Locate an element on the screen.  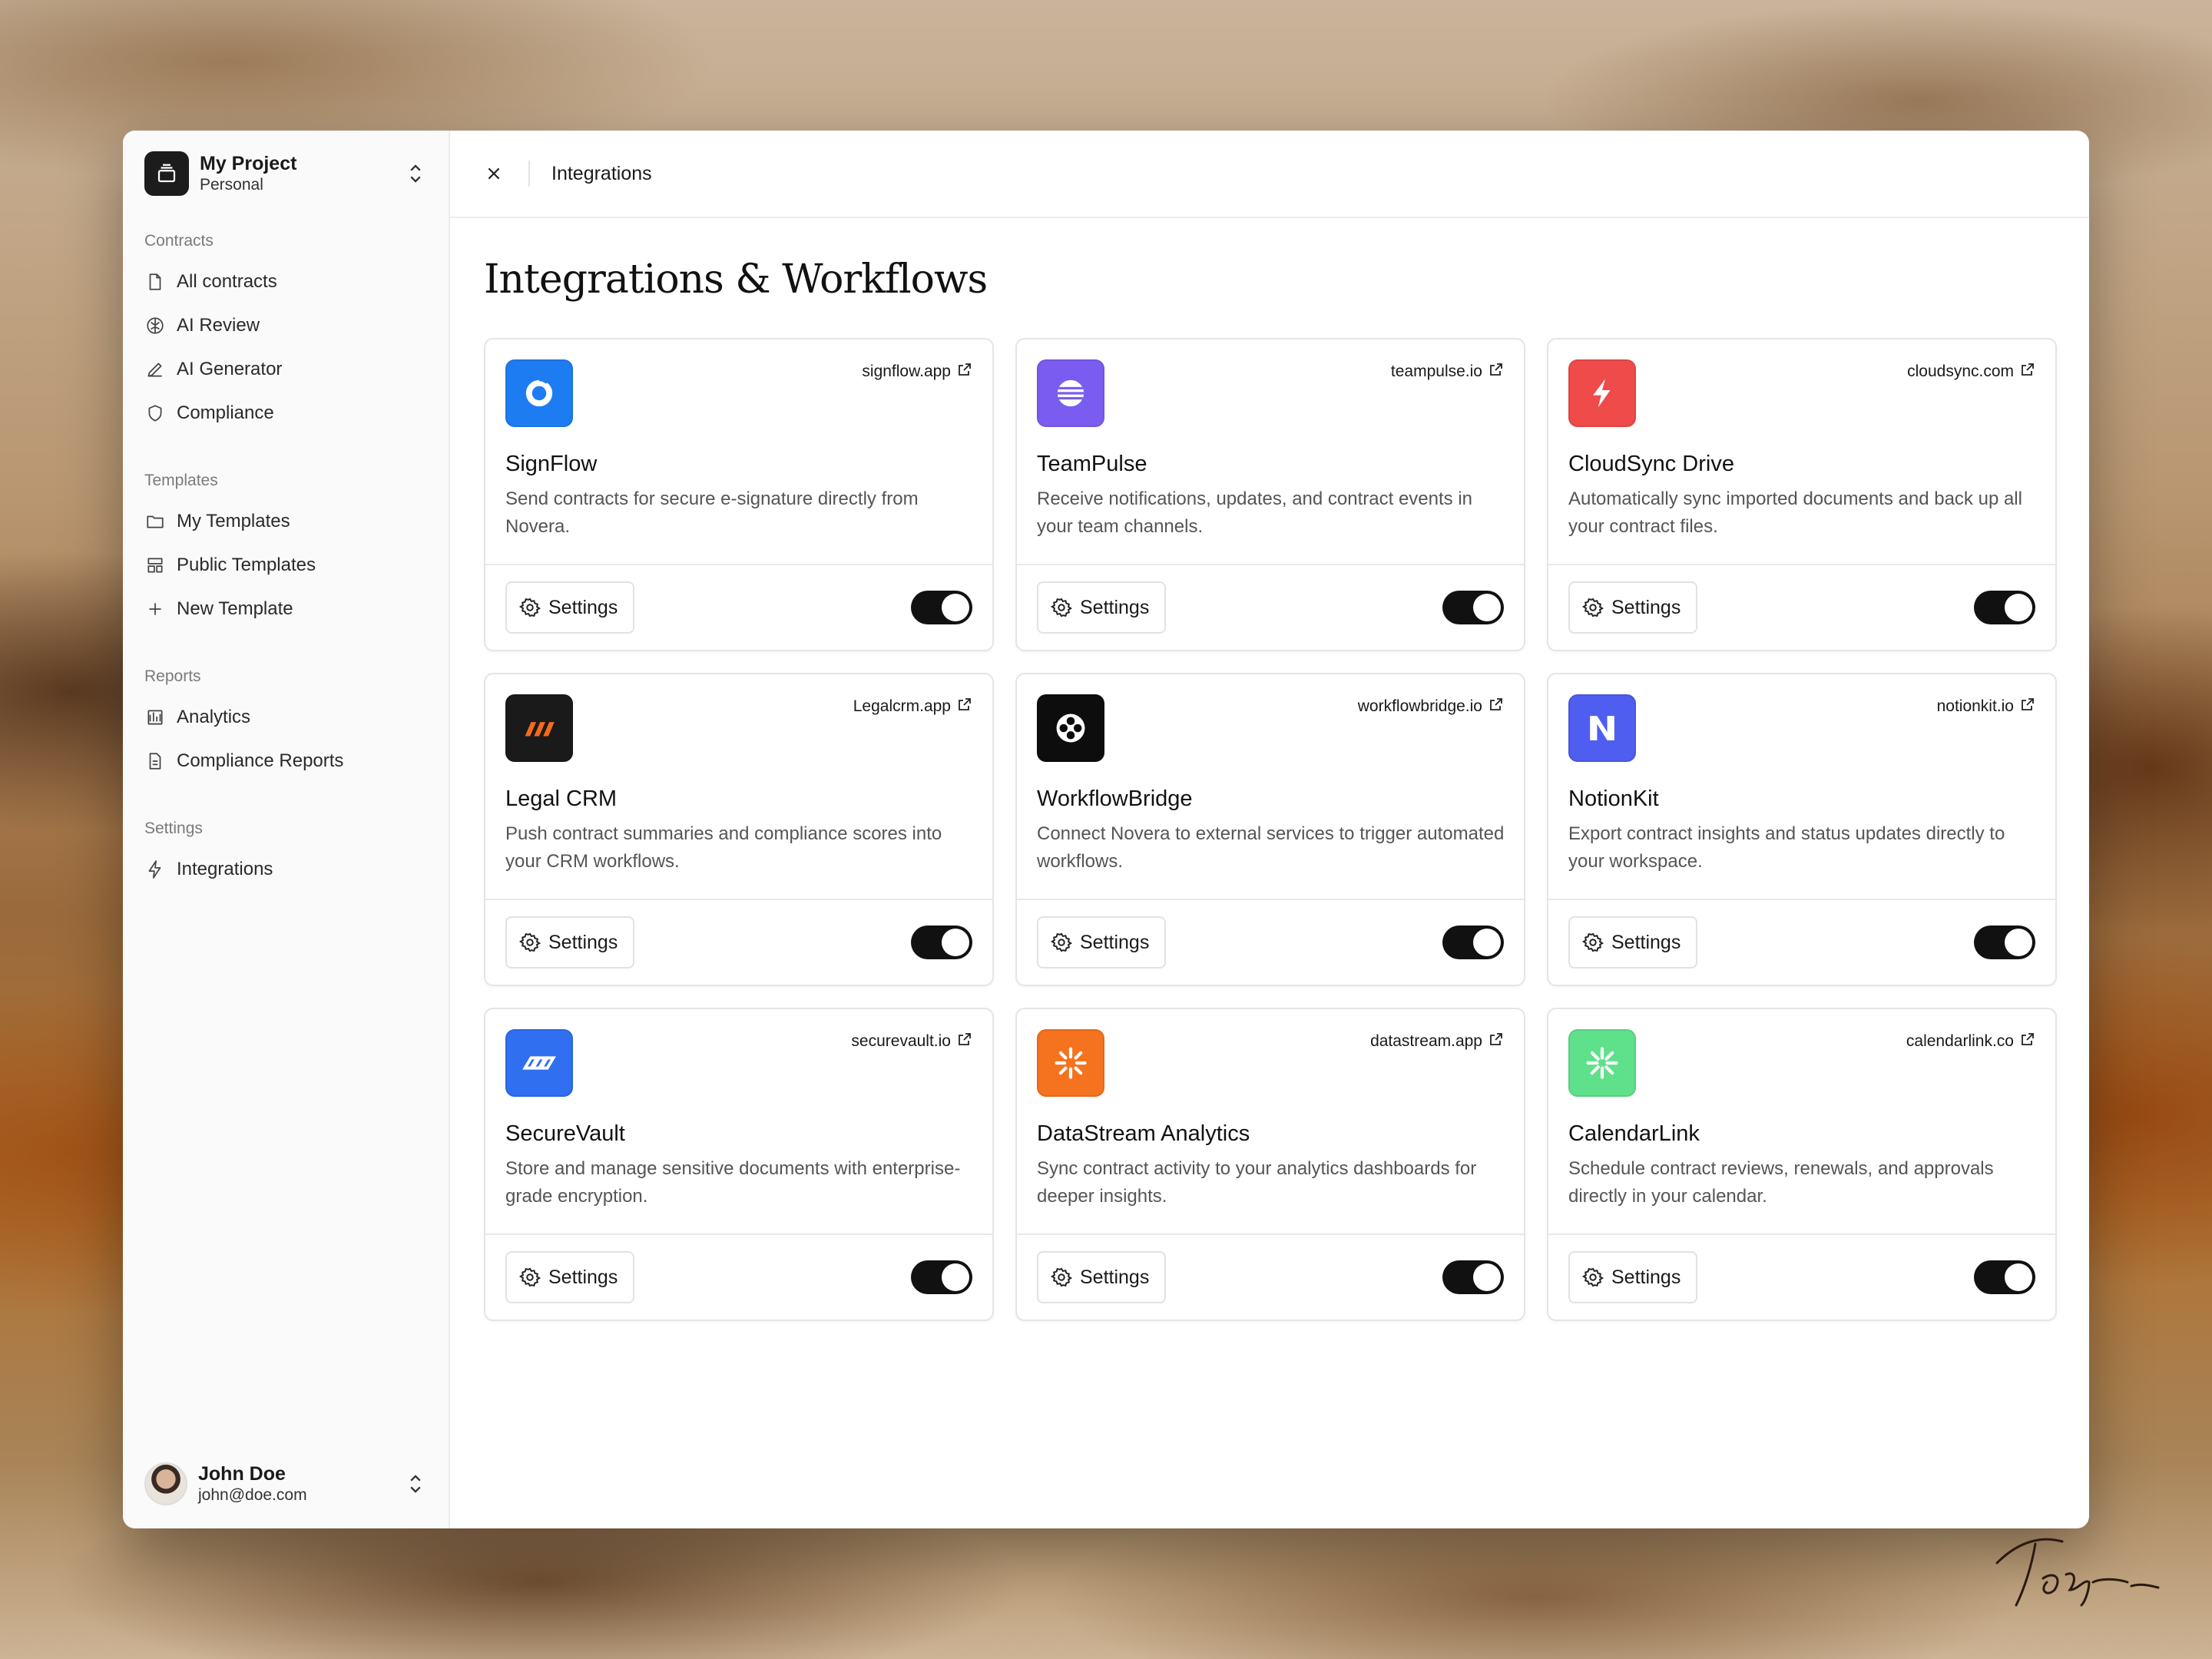
sidebar-item-compliance-reports: Compliance Reports is located at coordinates (285, 761).